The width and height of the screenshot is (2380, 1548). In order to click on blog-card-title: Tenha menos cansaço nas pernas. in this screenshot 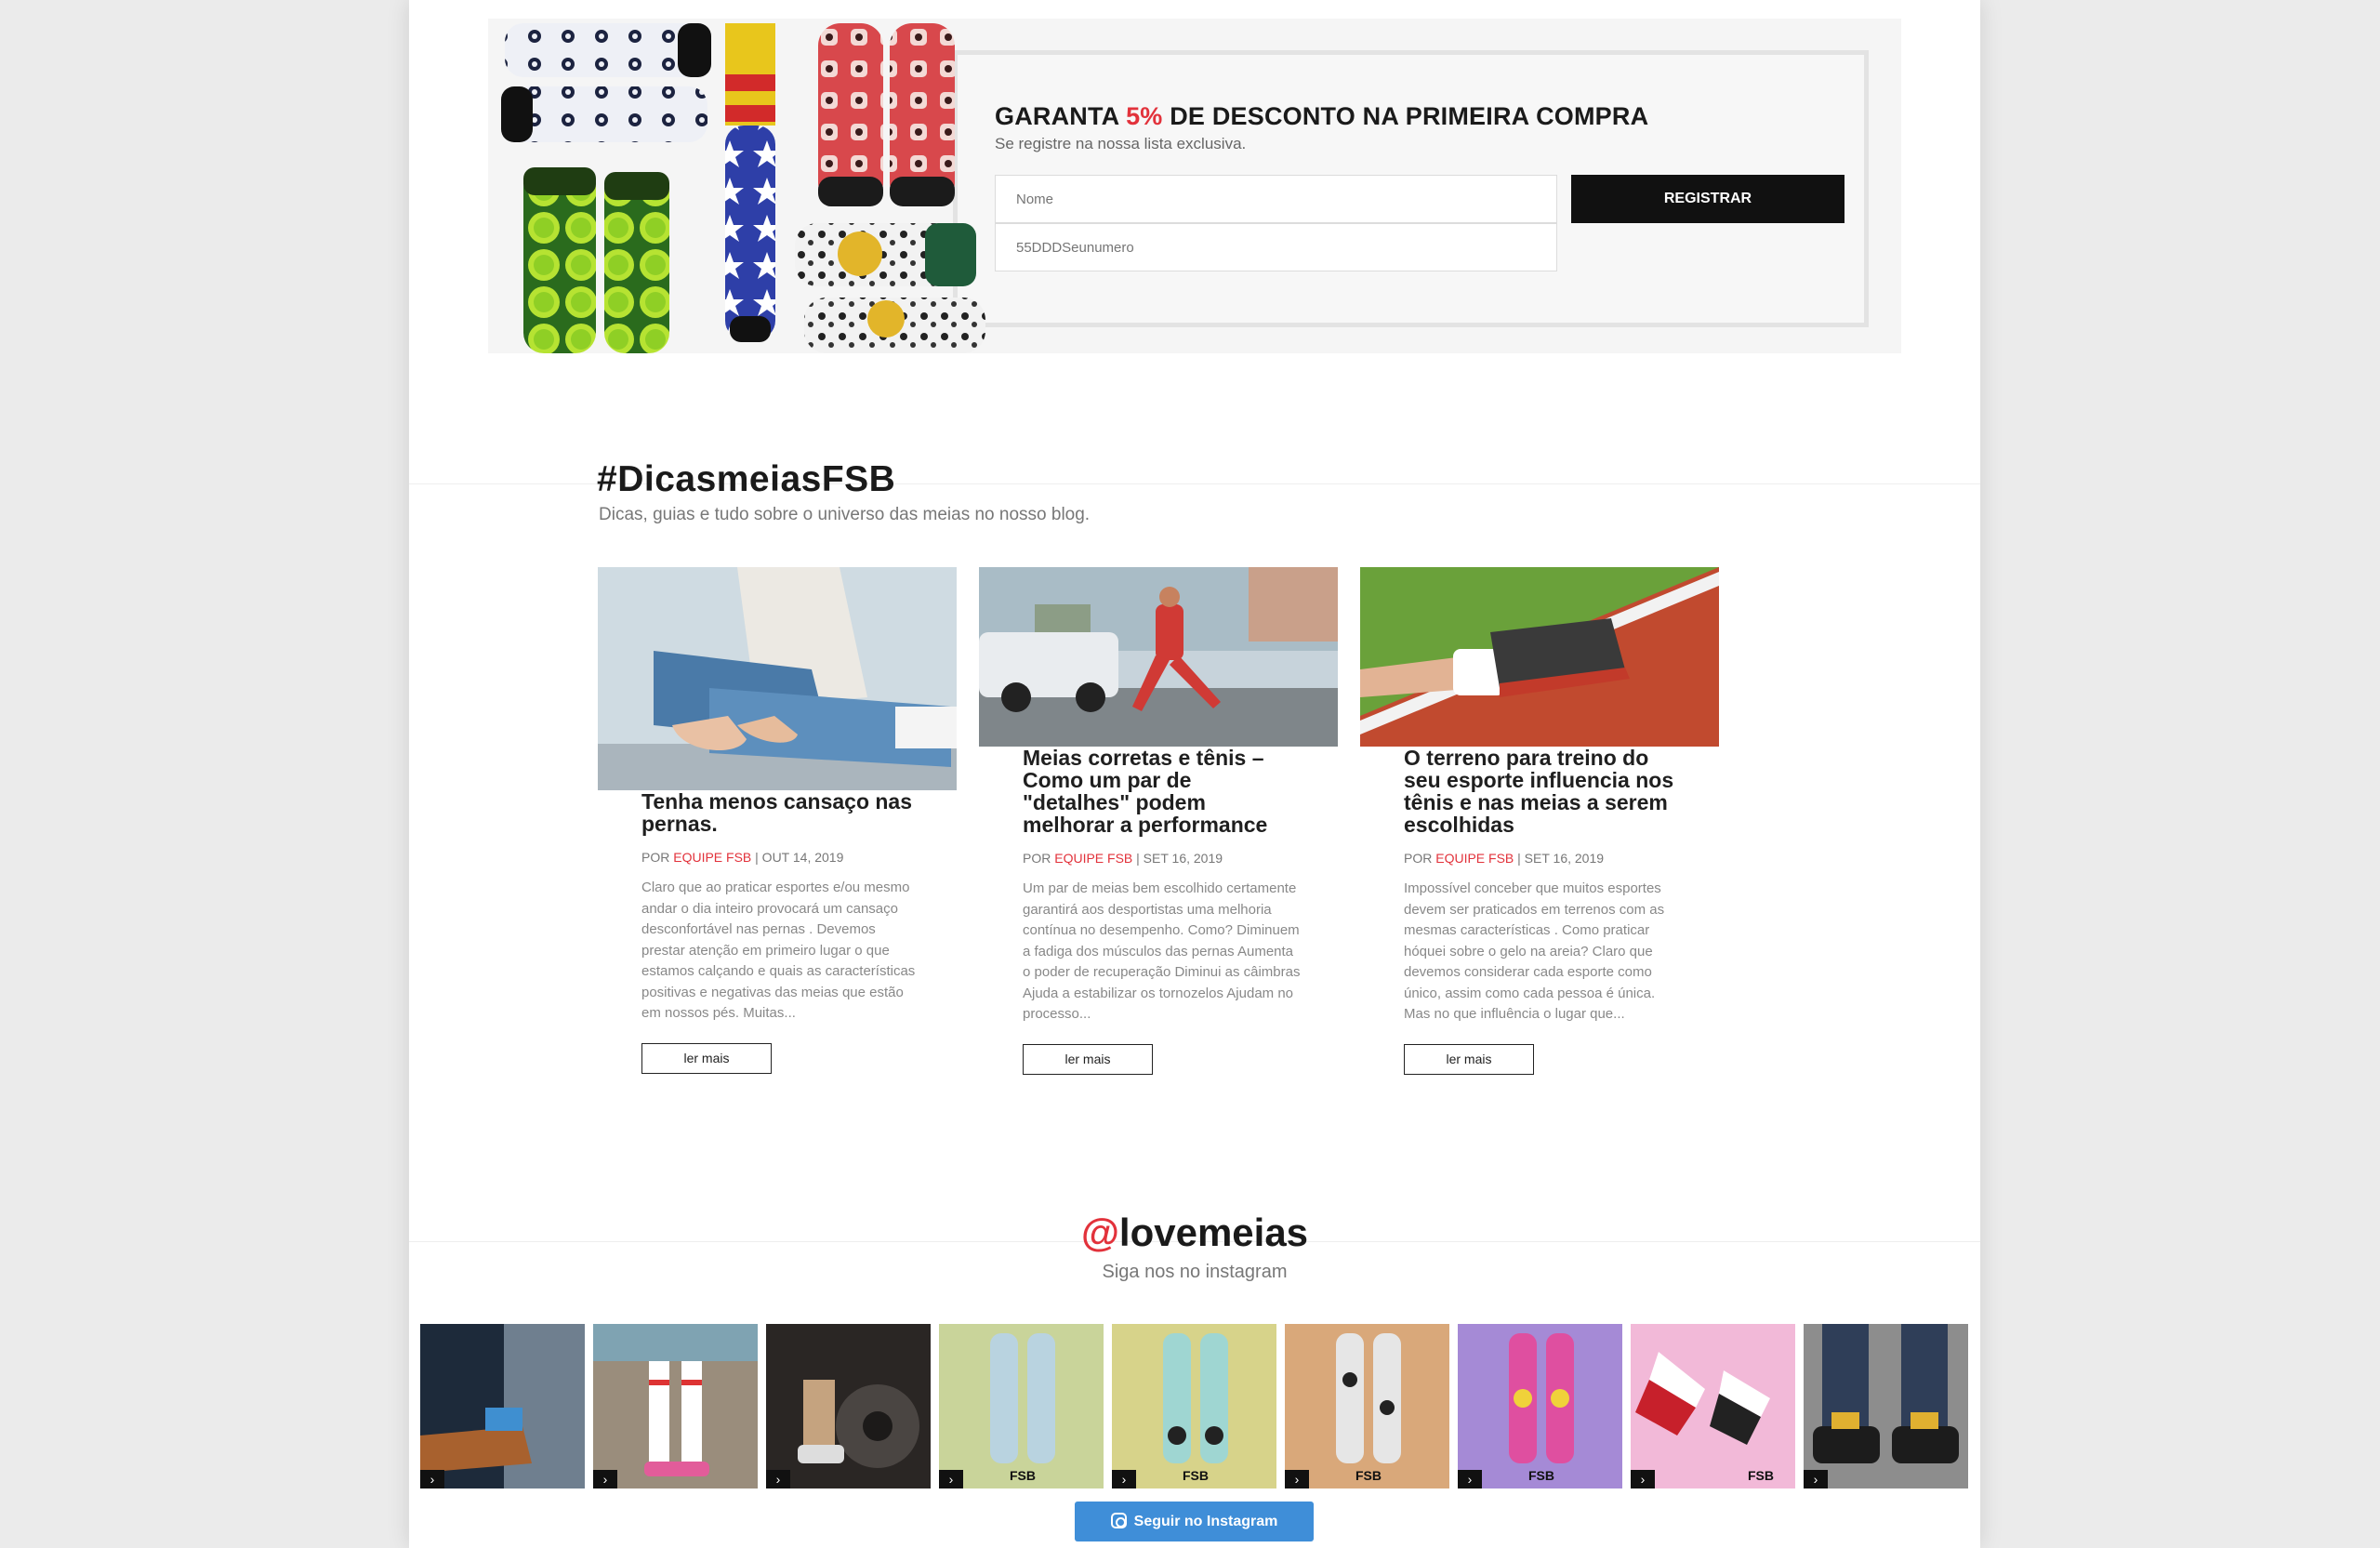, I will do `click(780, 812)`.